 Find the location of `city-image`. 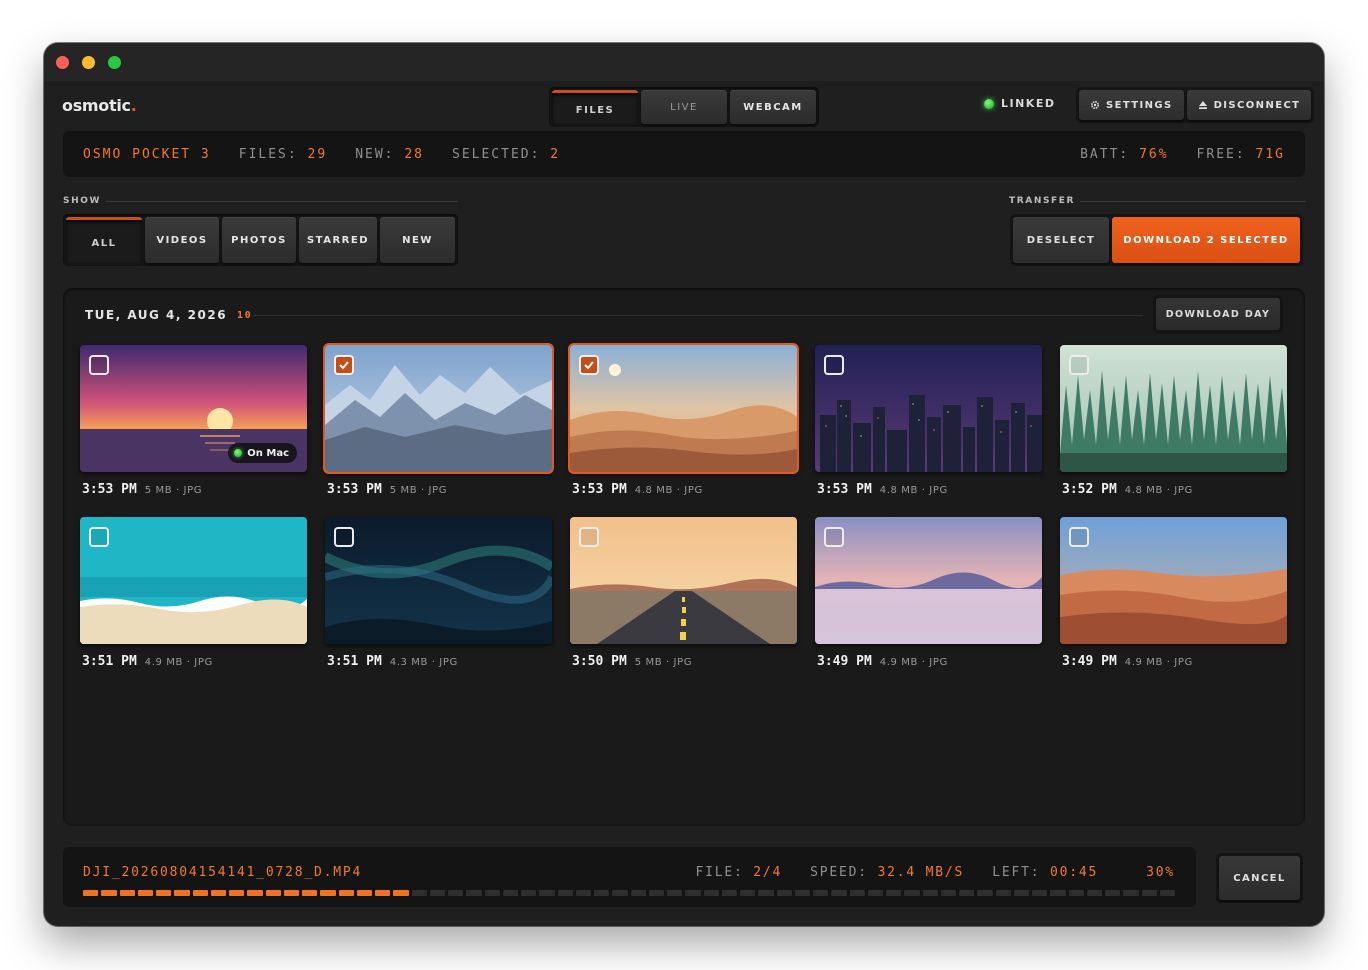

city-image is located at coordinates (928, 408).